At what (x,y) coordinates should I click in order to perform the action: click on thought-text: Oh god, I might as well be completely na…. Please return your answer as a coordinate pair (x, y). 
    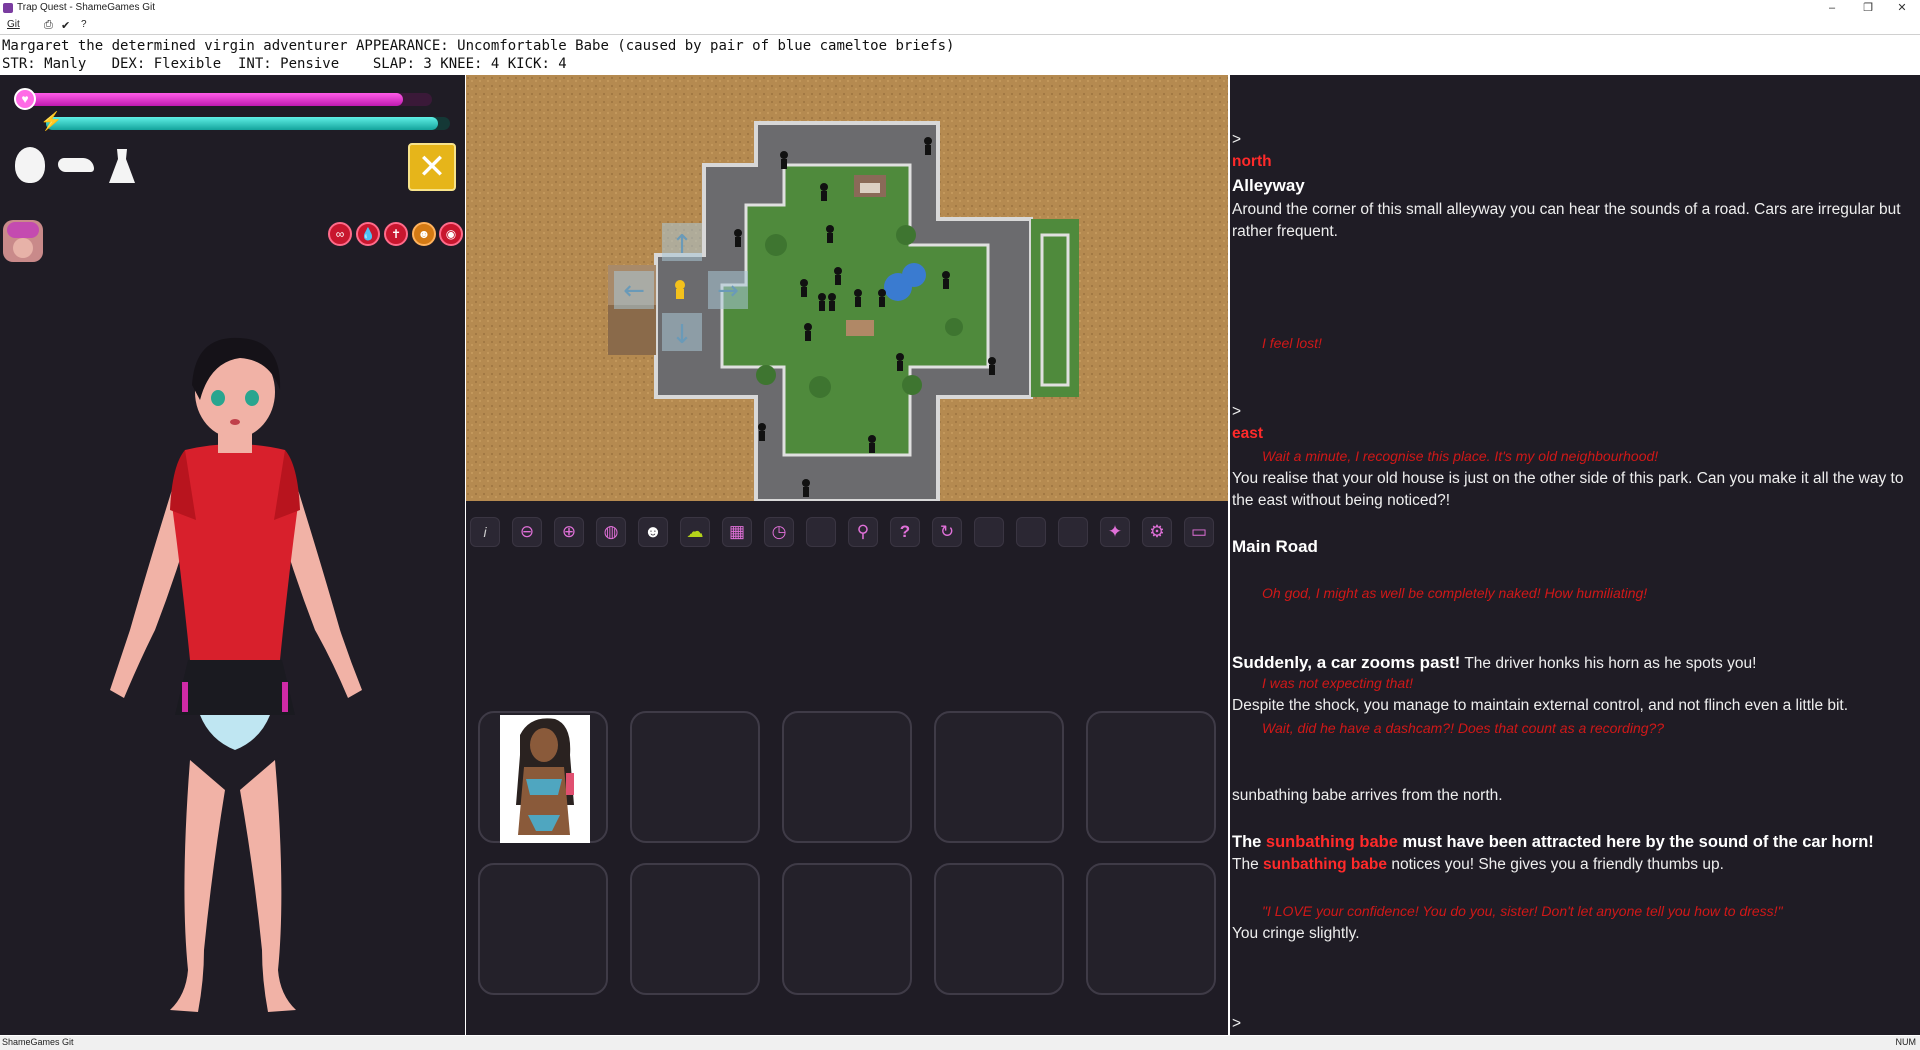
    Looking at the image, I should click on (1455, 593).